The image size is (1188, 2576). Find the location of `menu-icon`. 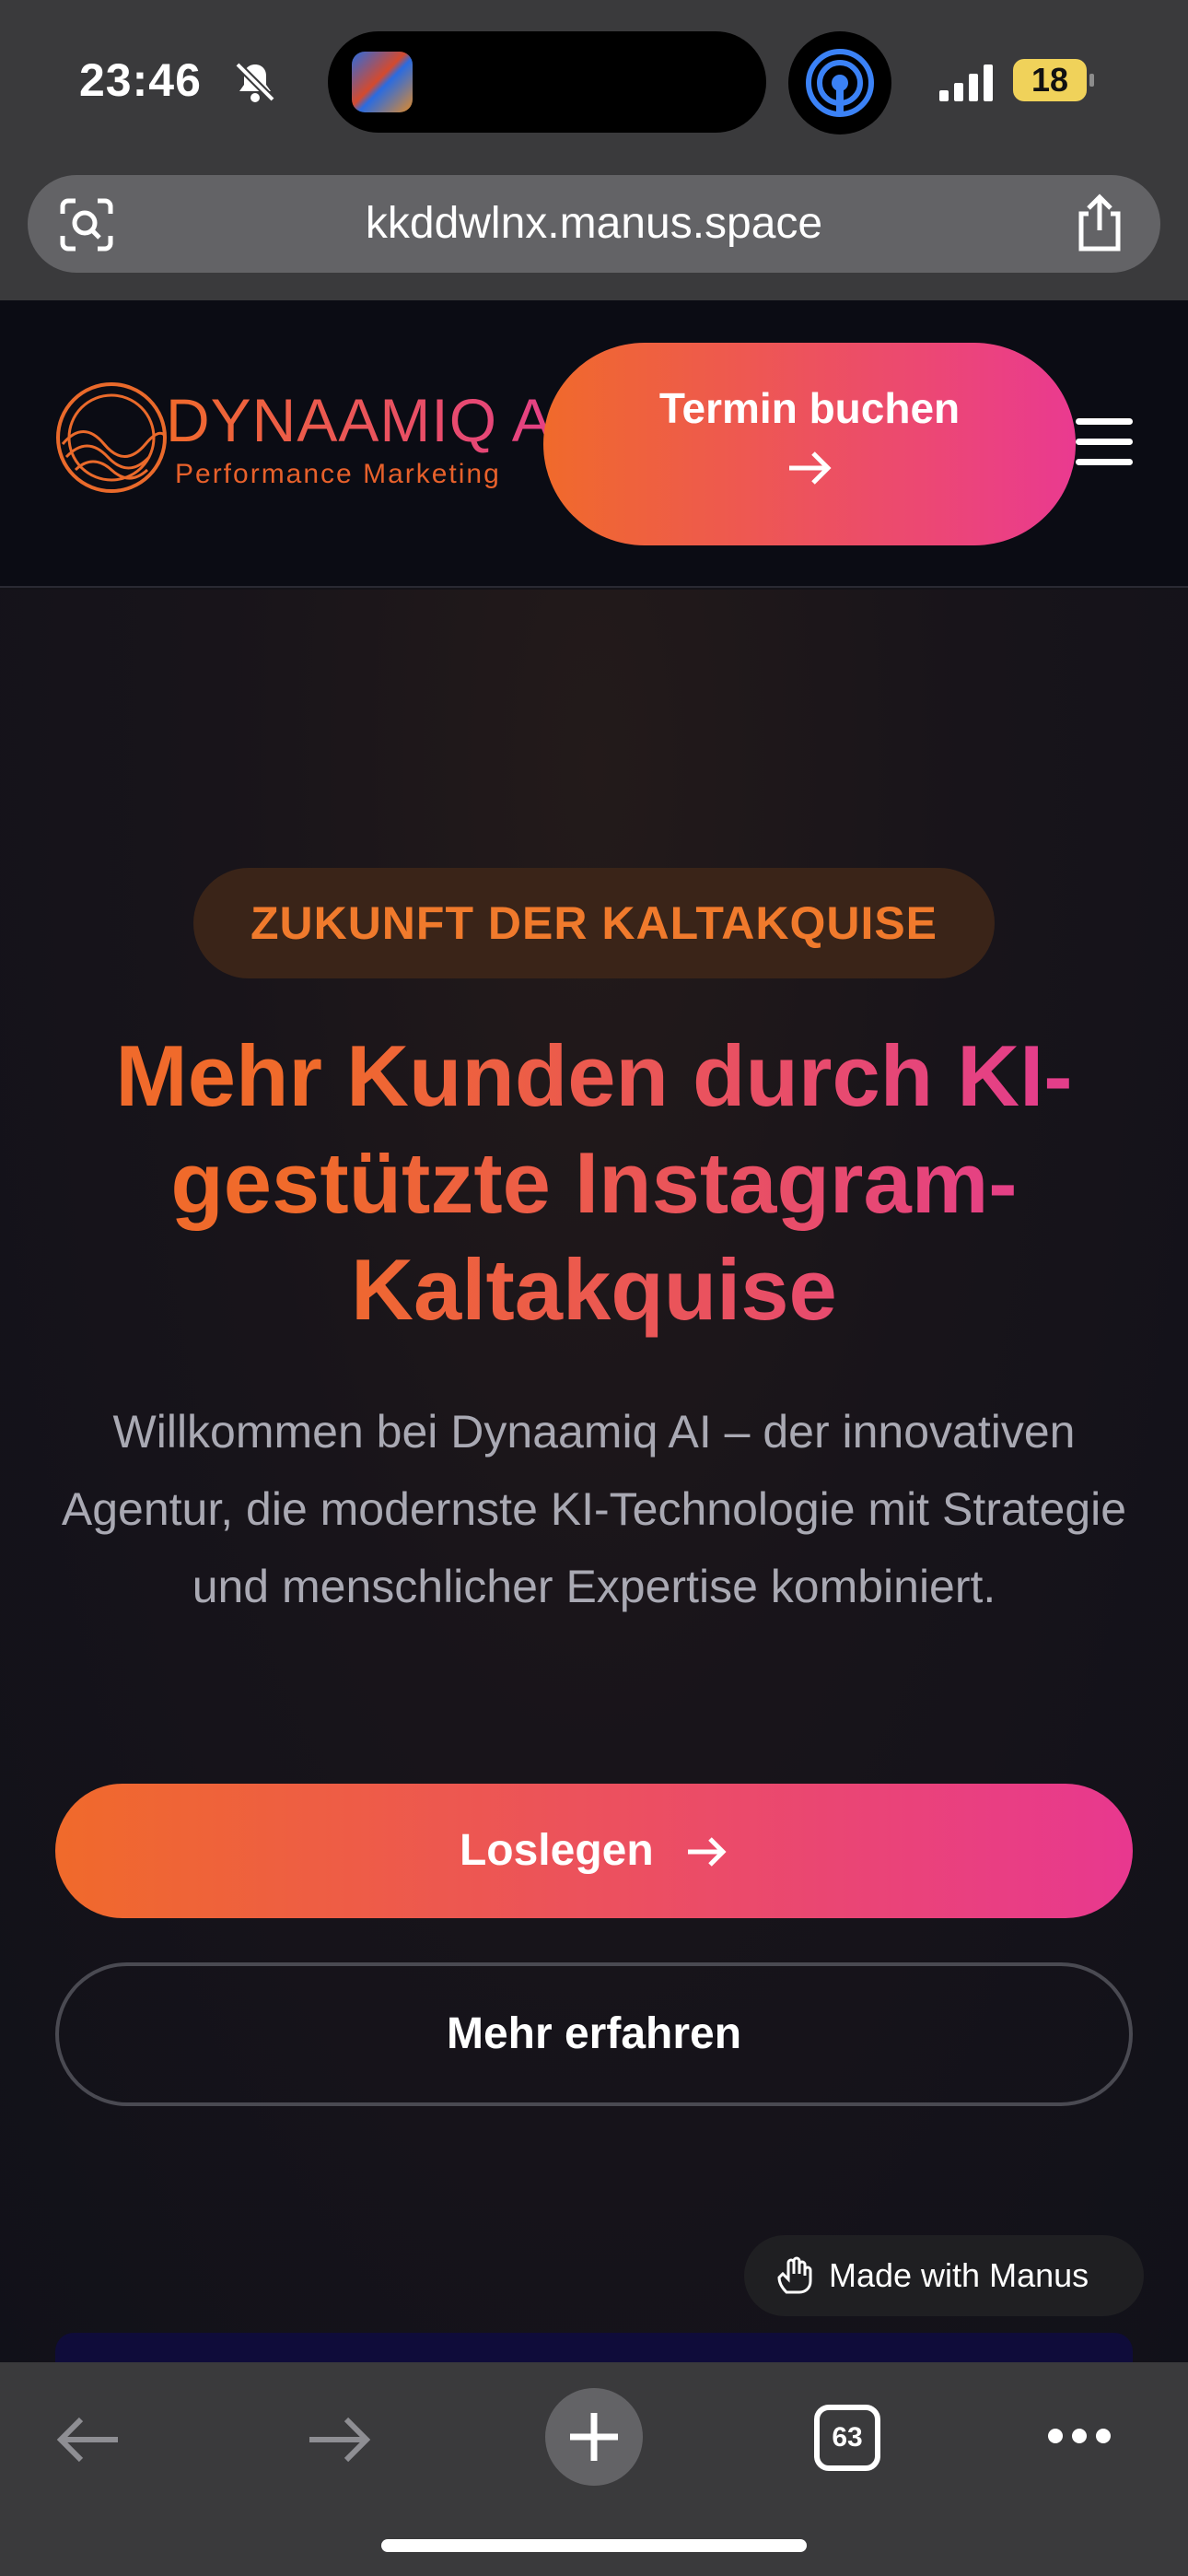

menu-icon is located at coordinates (1104, 444).